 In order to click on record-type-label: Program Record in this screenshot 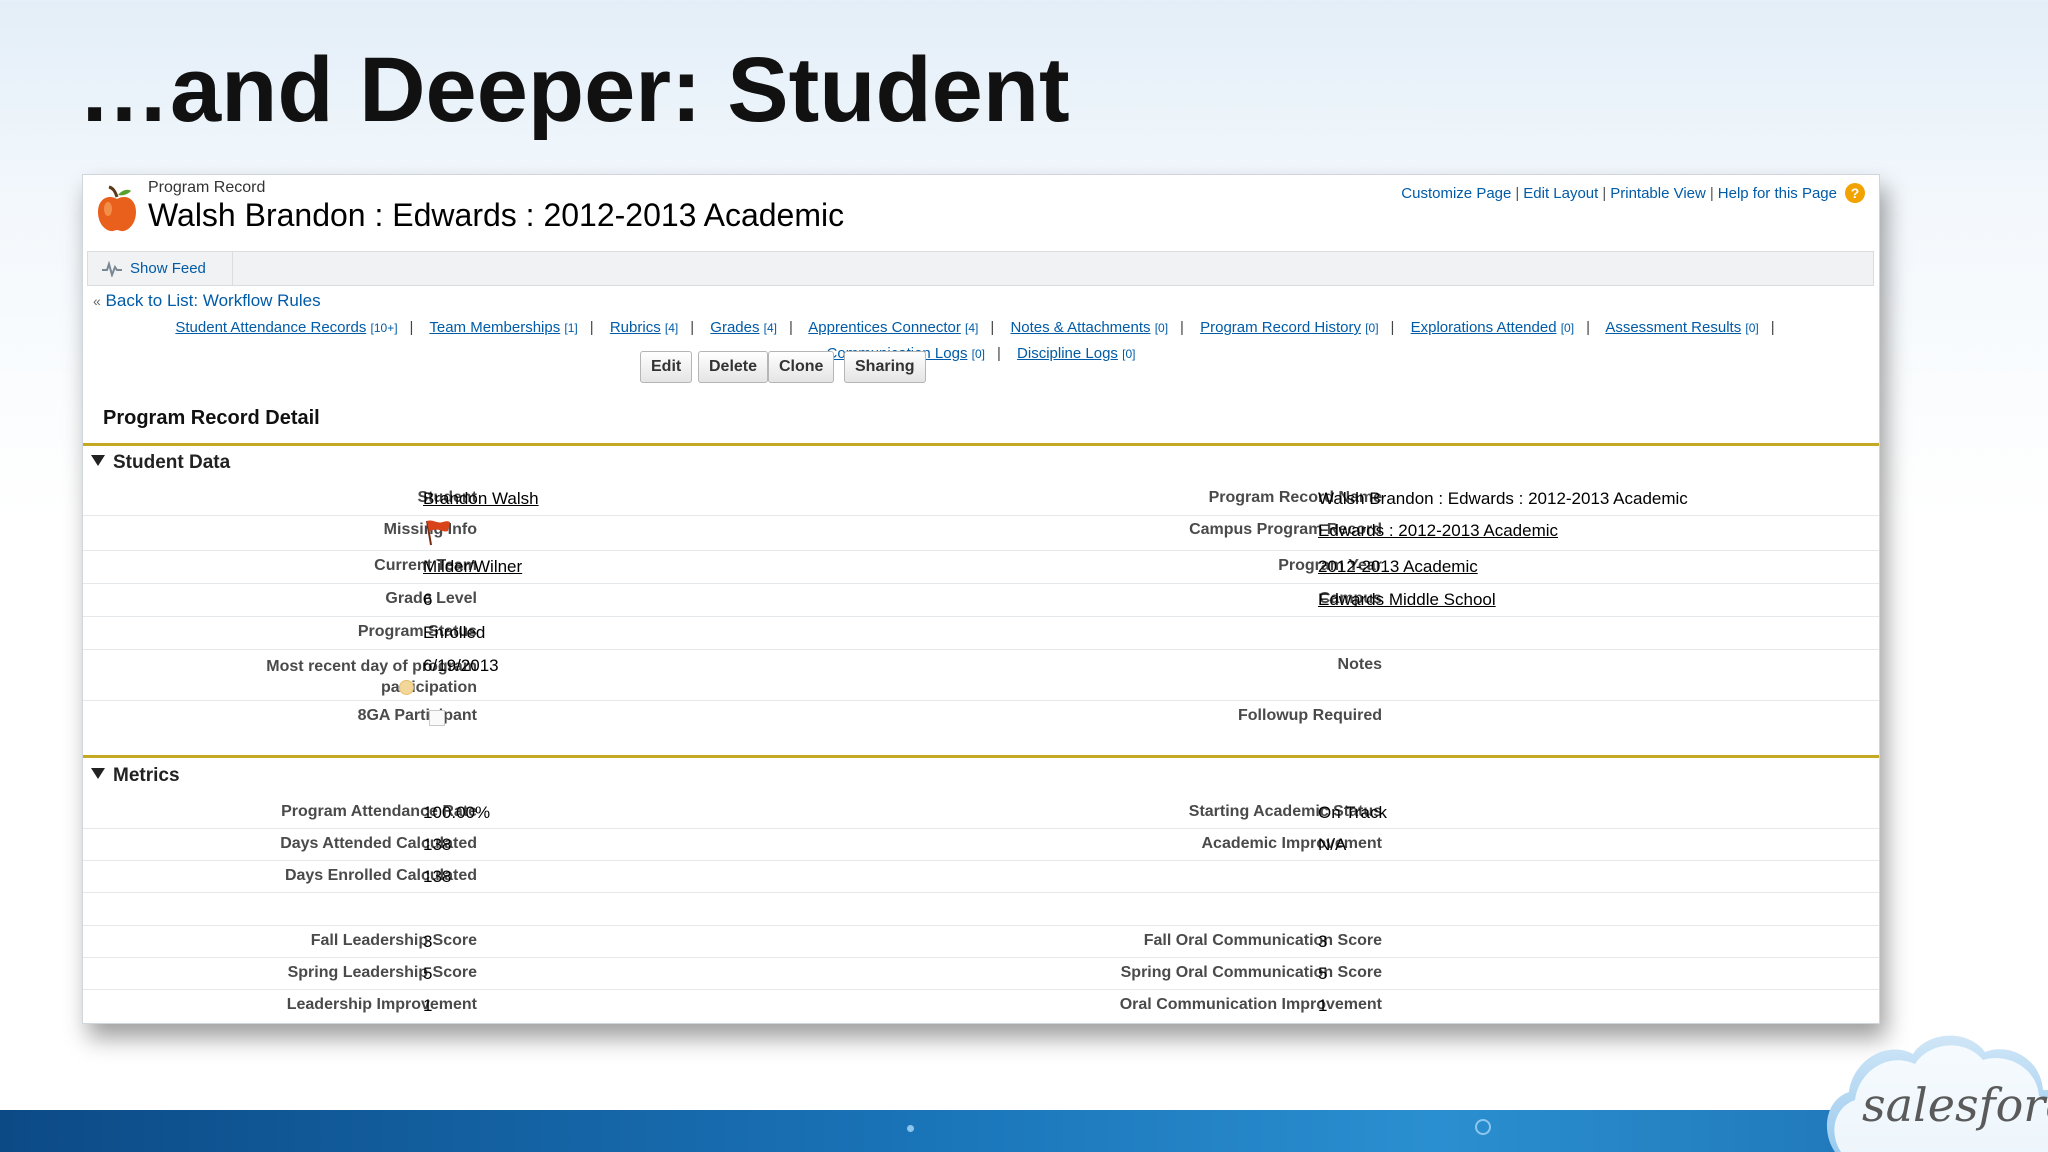, I will do `click(207, 187)`.